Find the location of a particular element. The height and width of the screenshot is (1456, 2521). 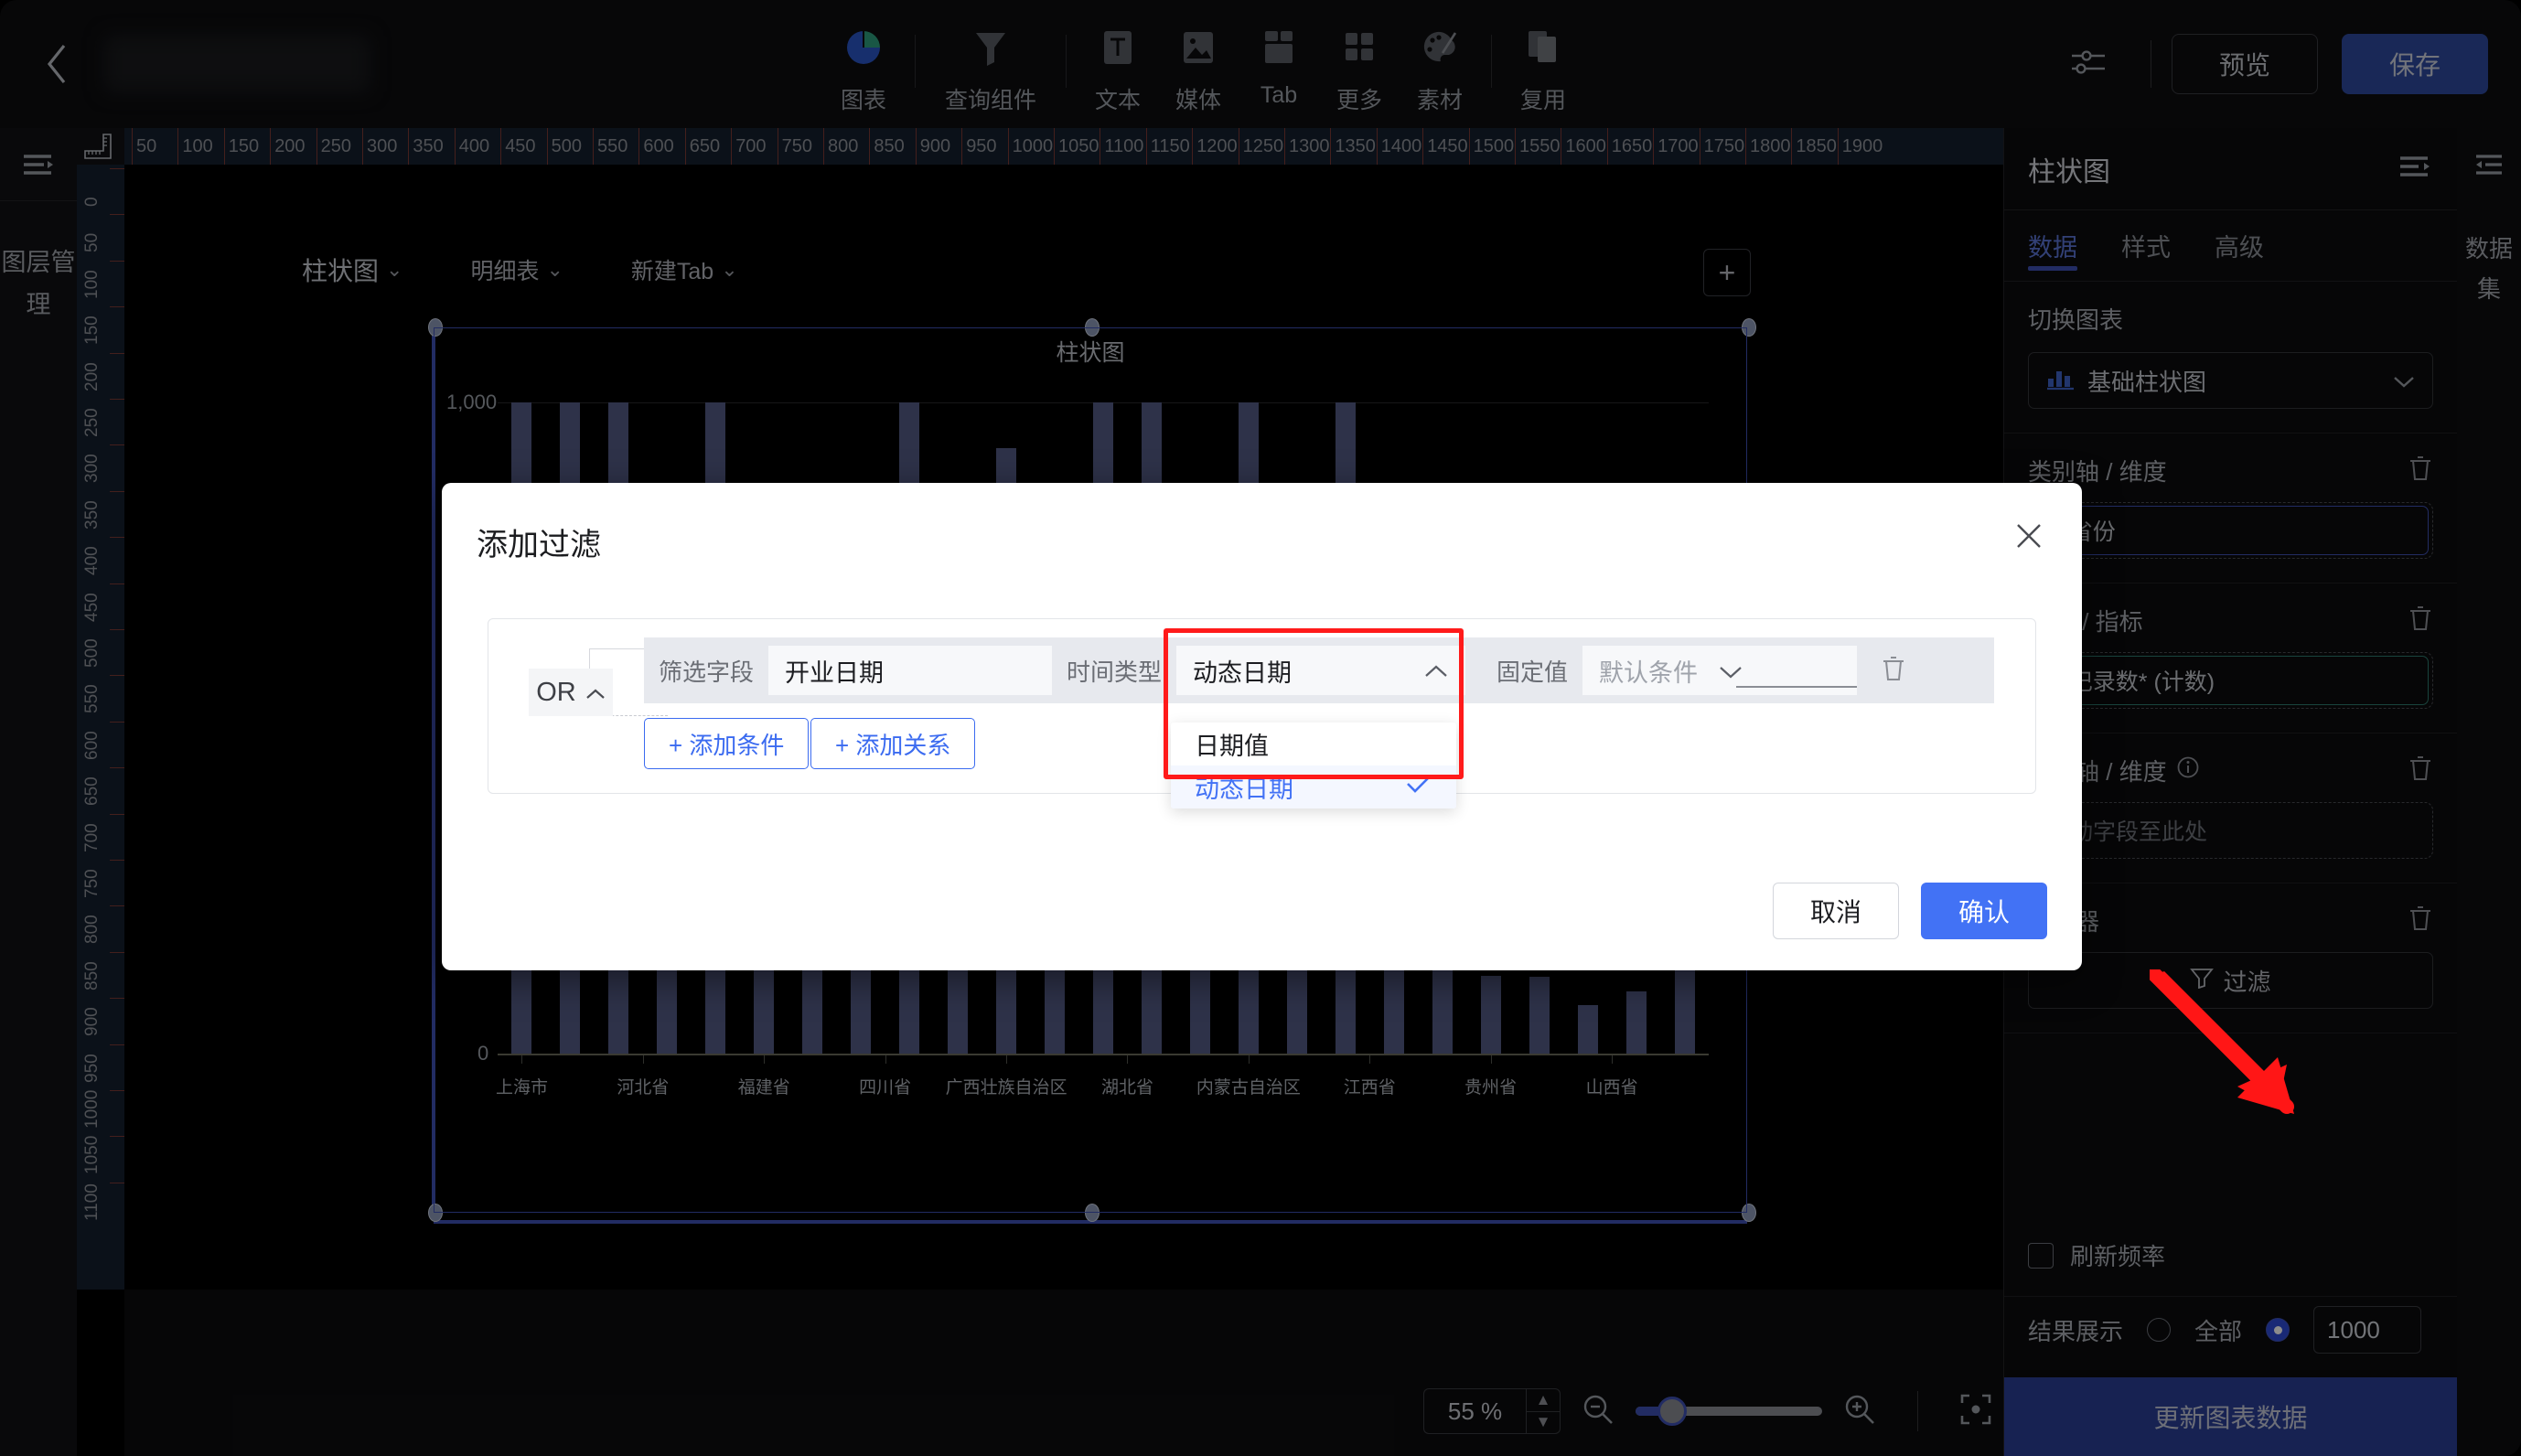

add-relation-button: + 添加关系 is located at coordinates (893, 743).